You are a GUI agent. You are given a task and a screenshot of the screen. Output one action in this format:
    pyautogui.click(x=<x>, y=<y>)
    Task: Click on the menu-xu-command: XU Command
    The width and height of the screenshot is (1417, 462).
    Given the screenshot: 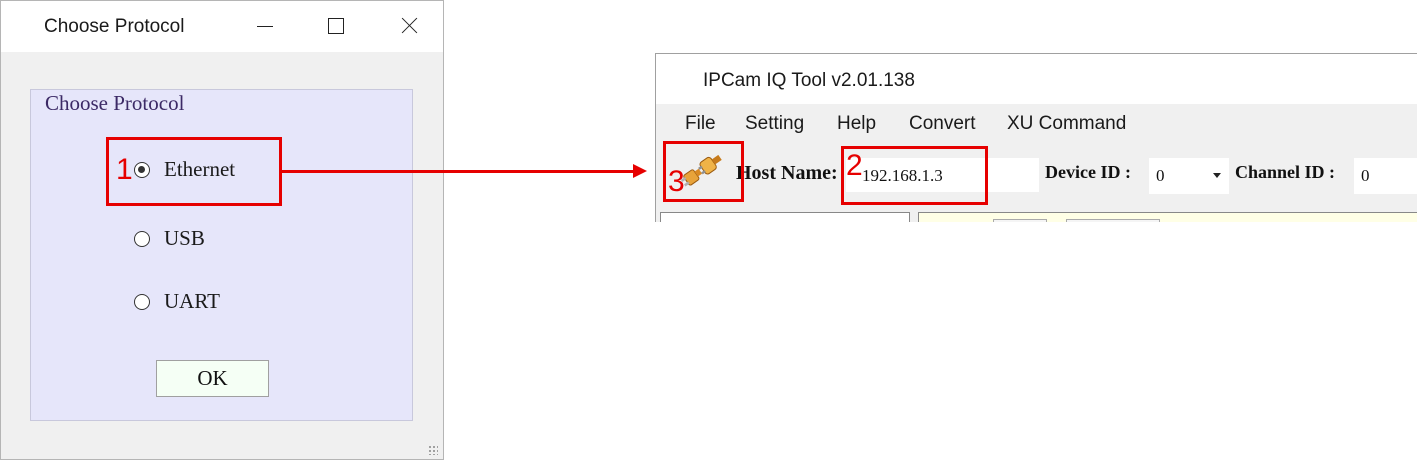 What is the action you would take?
    pyautogui.click(x=1066, y=124)
    